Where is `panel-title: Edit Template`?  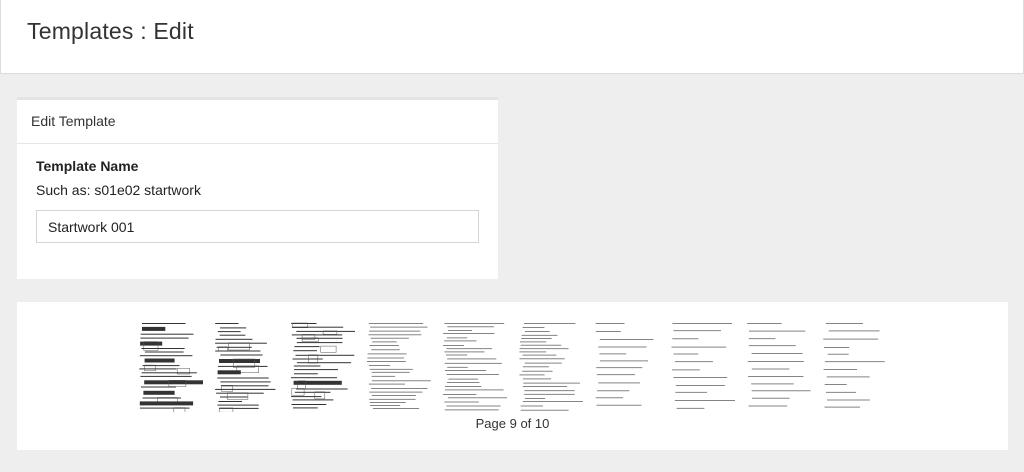
panel-title: Edit Template is located at coordinates (257, 122).